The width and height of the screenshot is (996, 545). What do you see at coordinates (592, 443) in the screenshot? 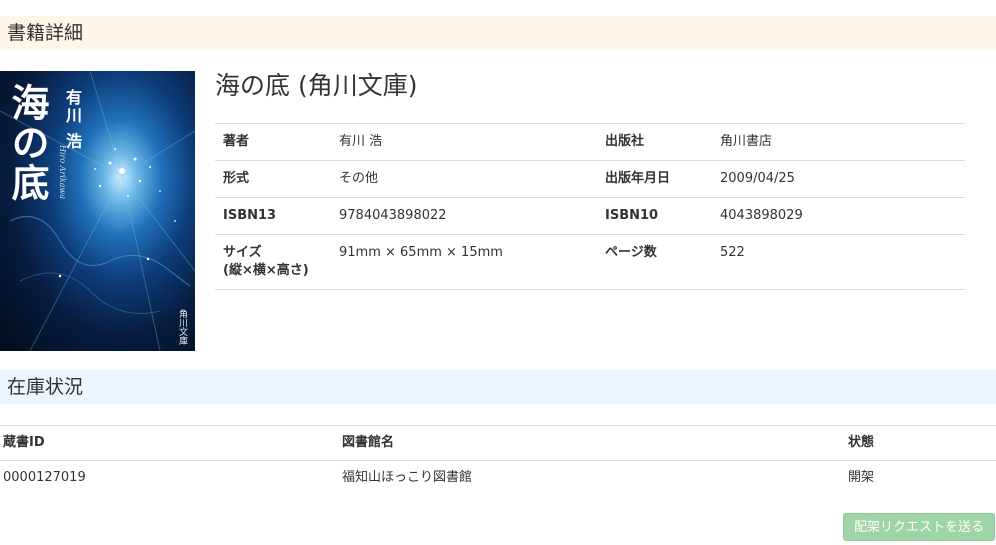
I see `column-header-library: 図書館名` at bounding box center [592, 443].